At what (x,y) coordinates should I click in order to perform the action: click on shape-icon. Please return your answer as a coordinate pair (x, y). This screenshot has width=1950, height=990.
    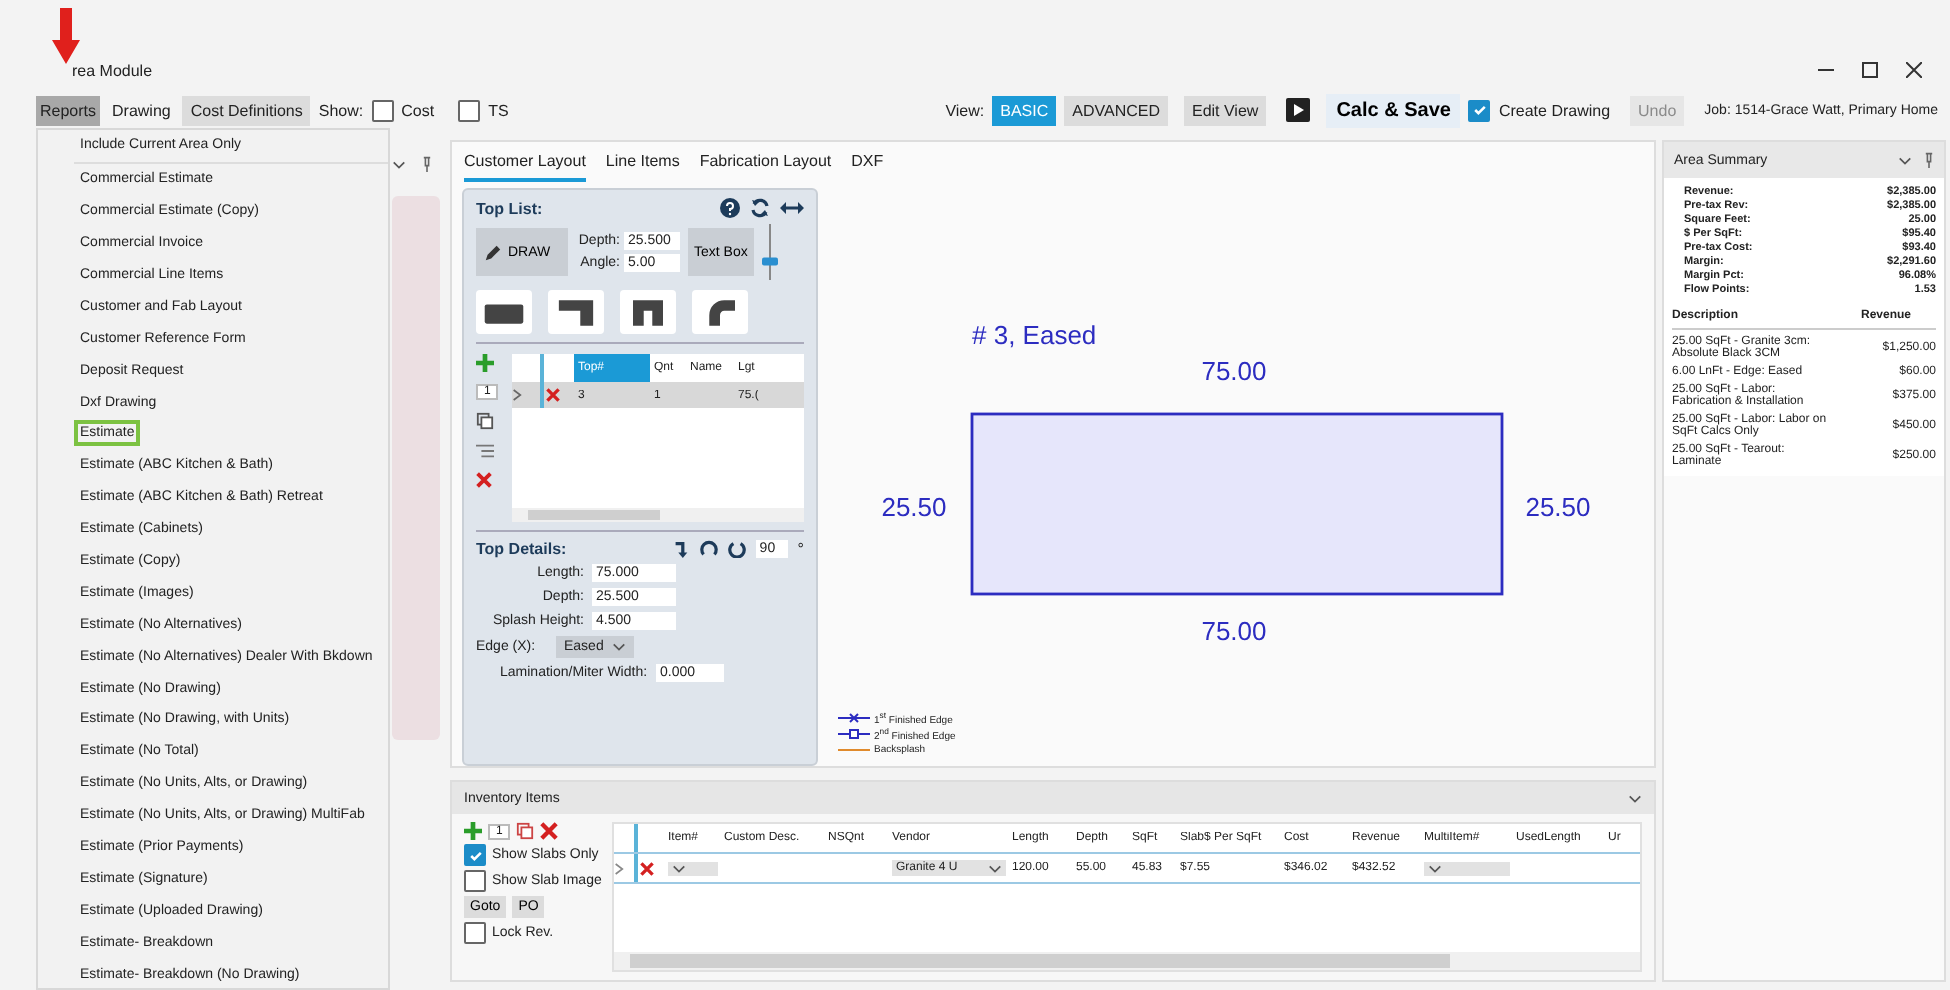
    Looking at the image, I should click on (576, 312).